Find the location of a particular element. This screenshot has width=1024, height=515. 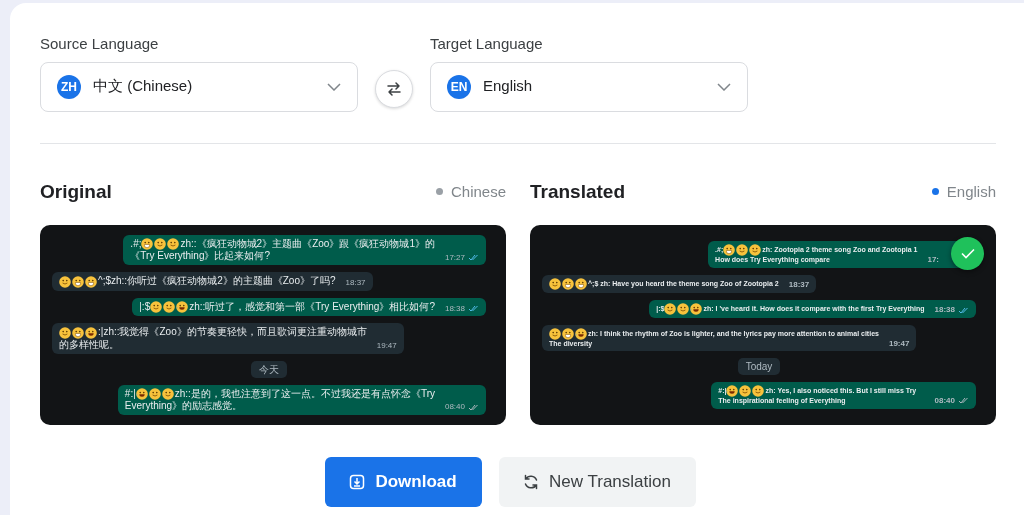

language-name: 中文 (Chinese) is located at coordinates (143, 86).